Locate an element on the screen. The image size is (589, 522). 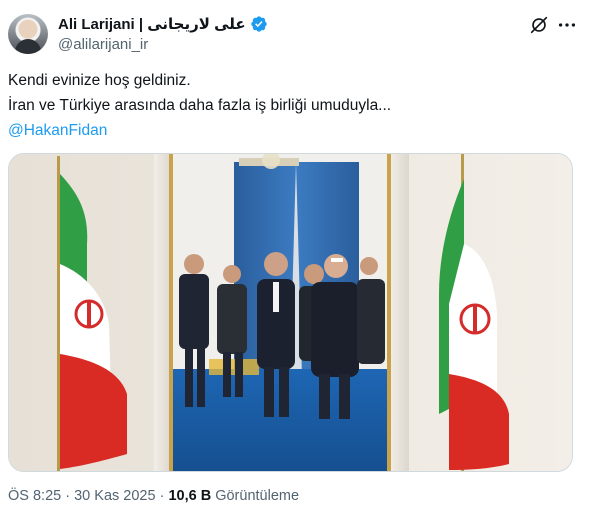
tweet-line-1: Kendi evinize hoş geldiniz. is located at coordinates (99, 80).